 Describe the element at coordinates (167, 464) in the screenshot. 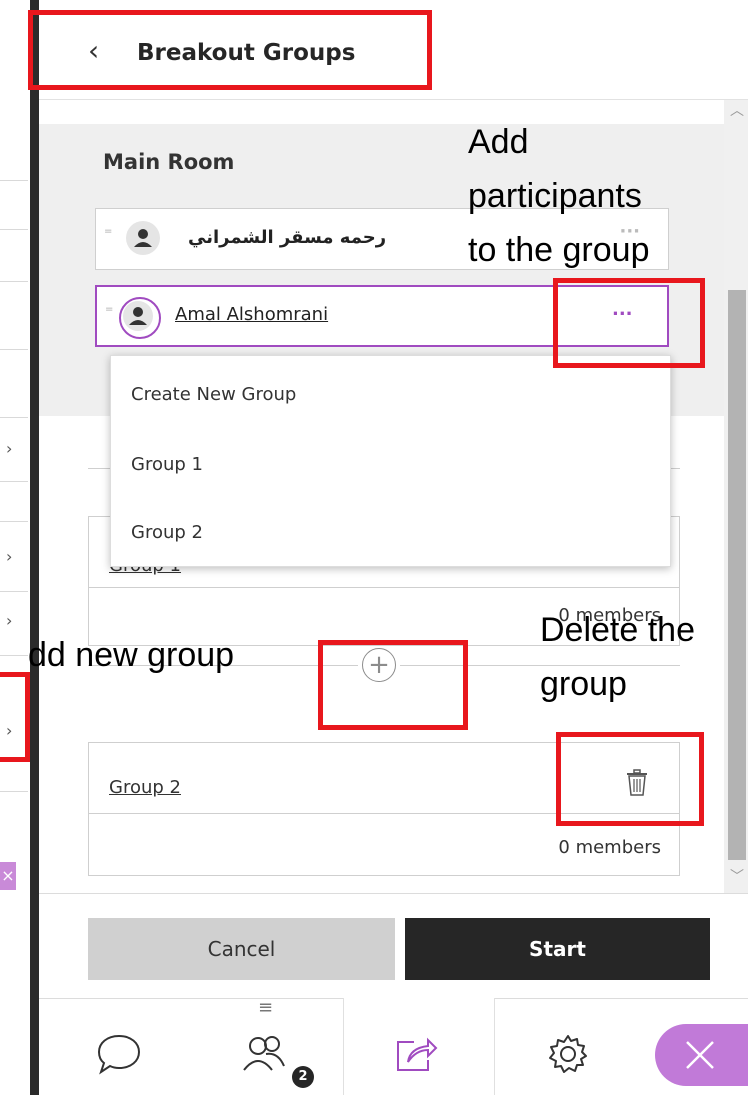

I see `menu-item-group-1: Group 1` at that location.